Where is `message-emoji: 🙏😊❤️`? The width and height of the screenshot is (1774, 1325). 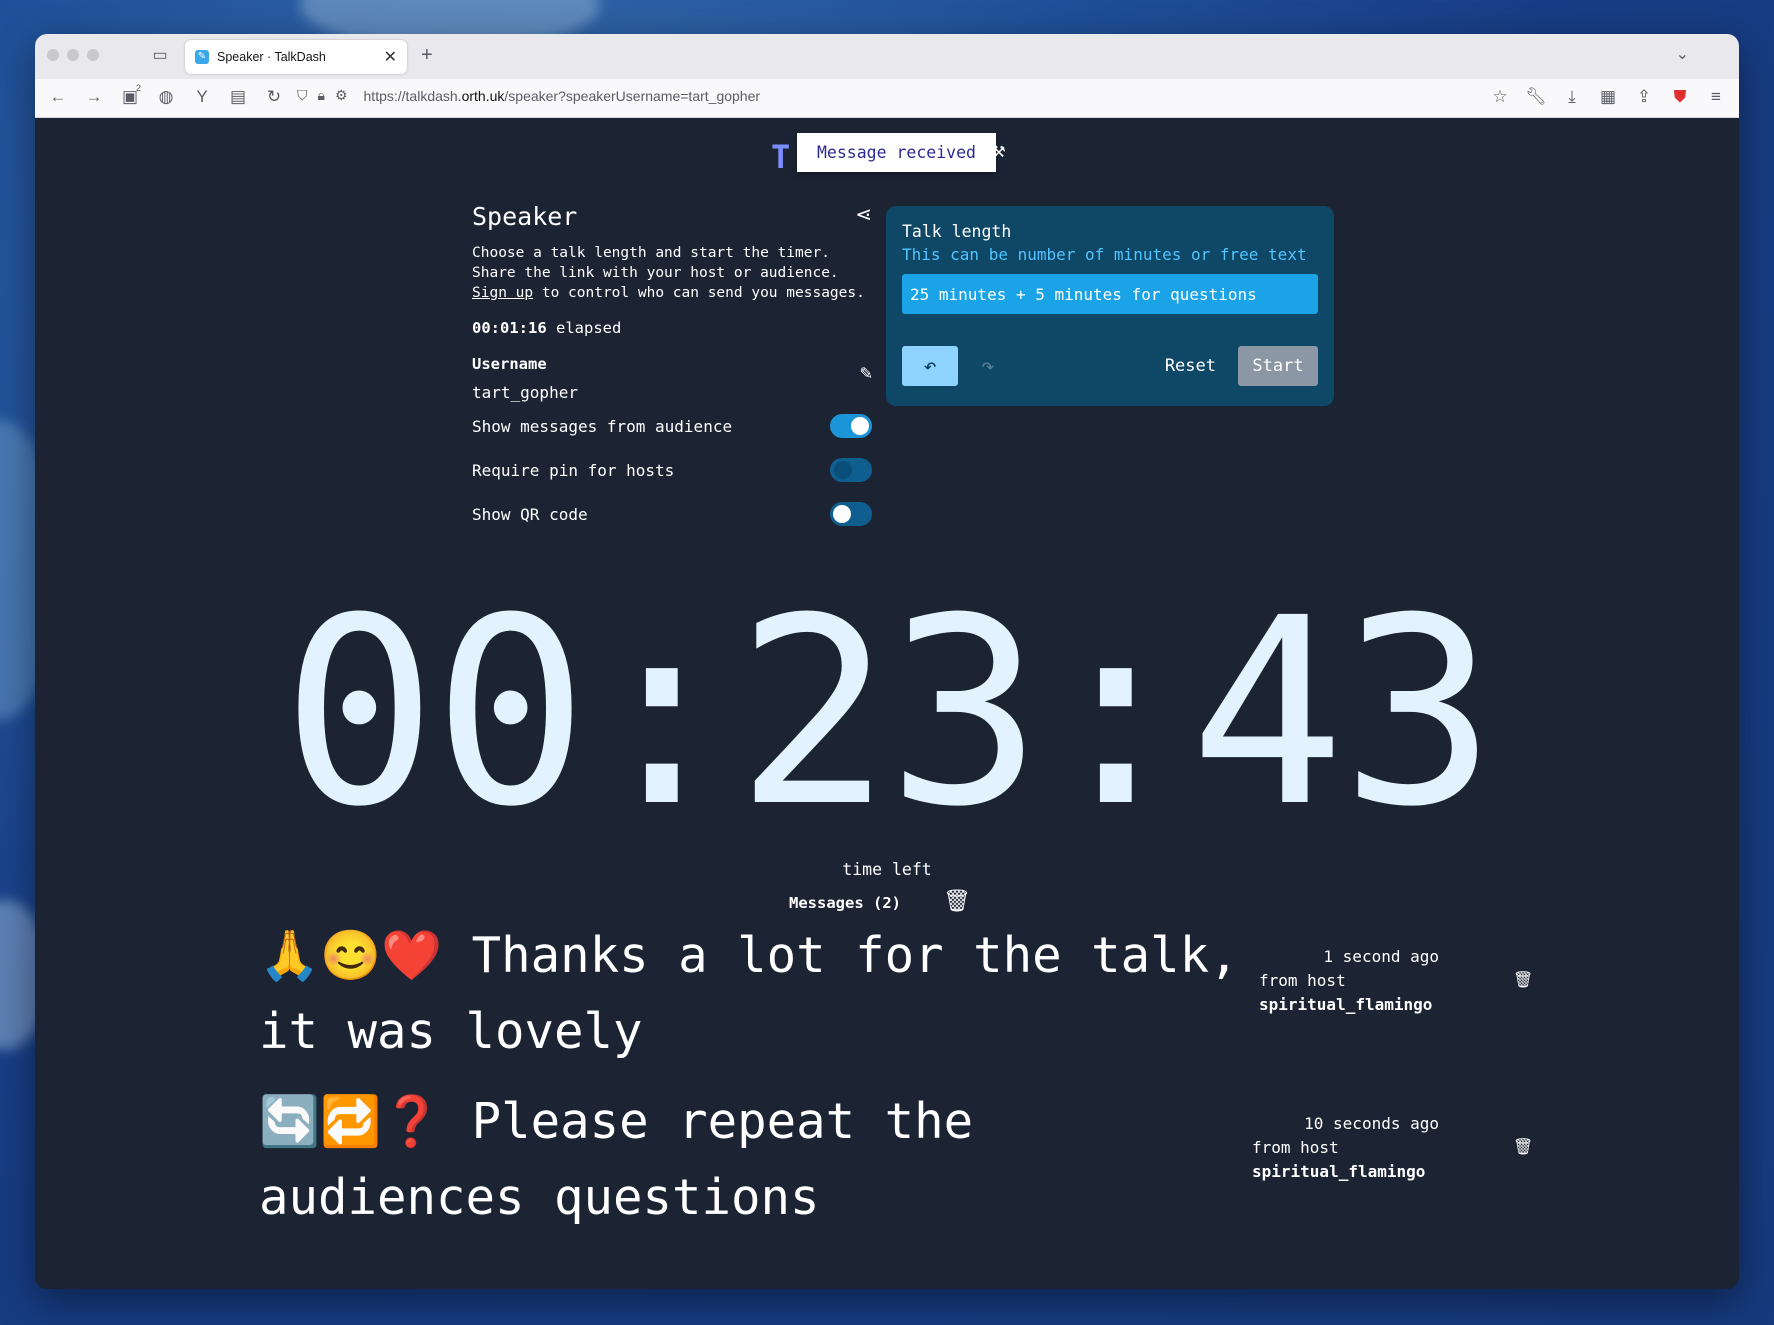 message-emoji: 🙏😊❤️ is located at coordinates (351, 955).